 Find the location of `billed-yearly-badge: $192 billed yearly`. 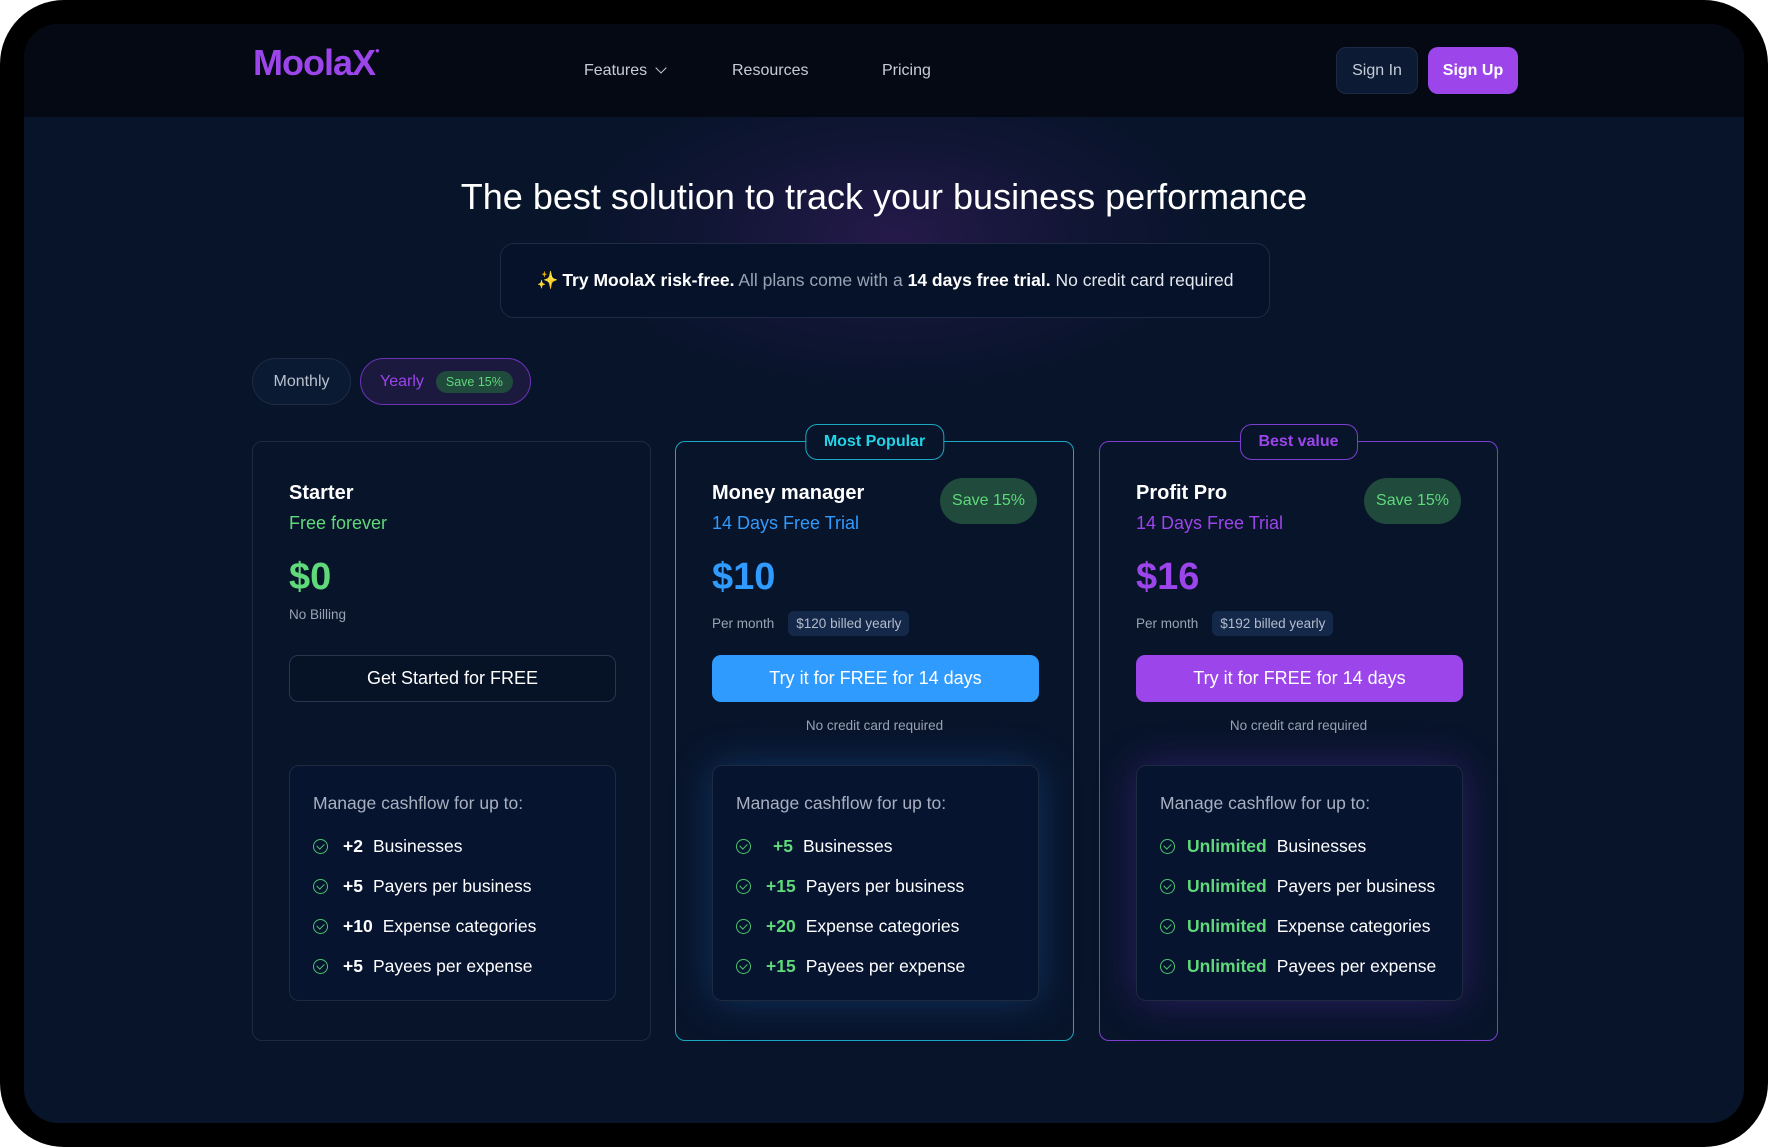

billed-yearly-badge: $192 billed yearly is located at coordinates (1273, 623).